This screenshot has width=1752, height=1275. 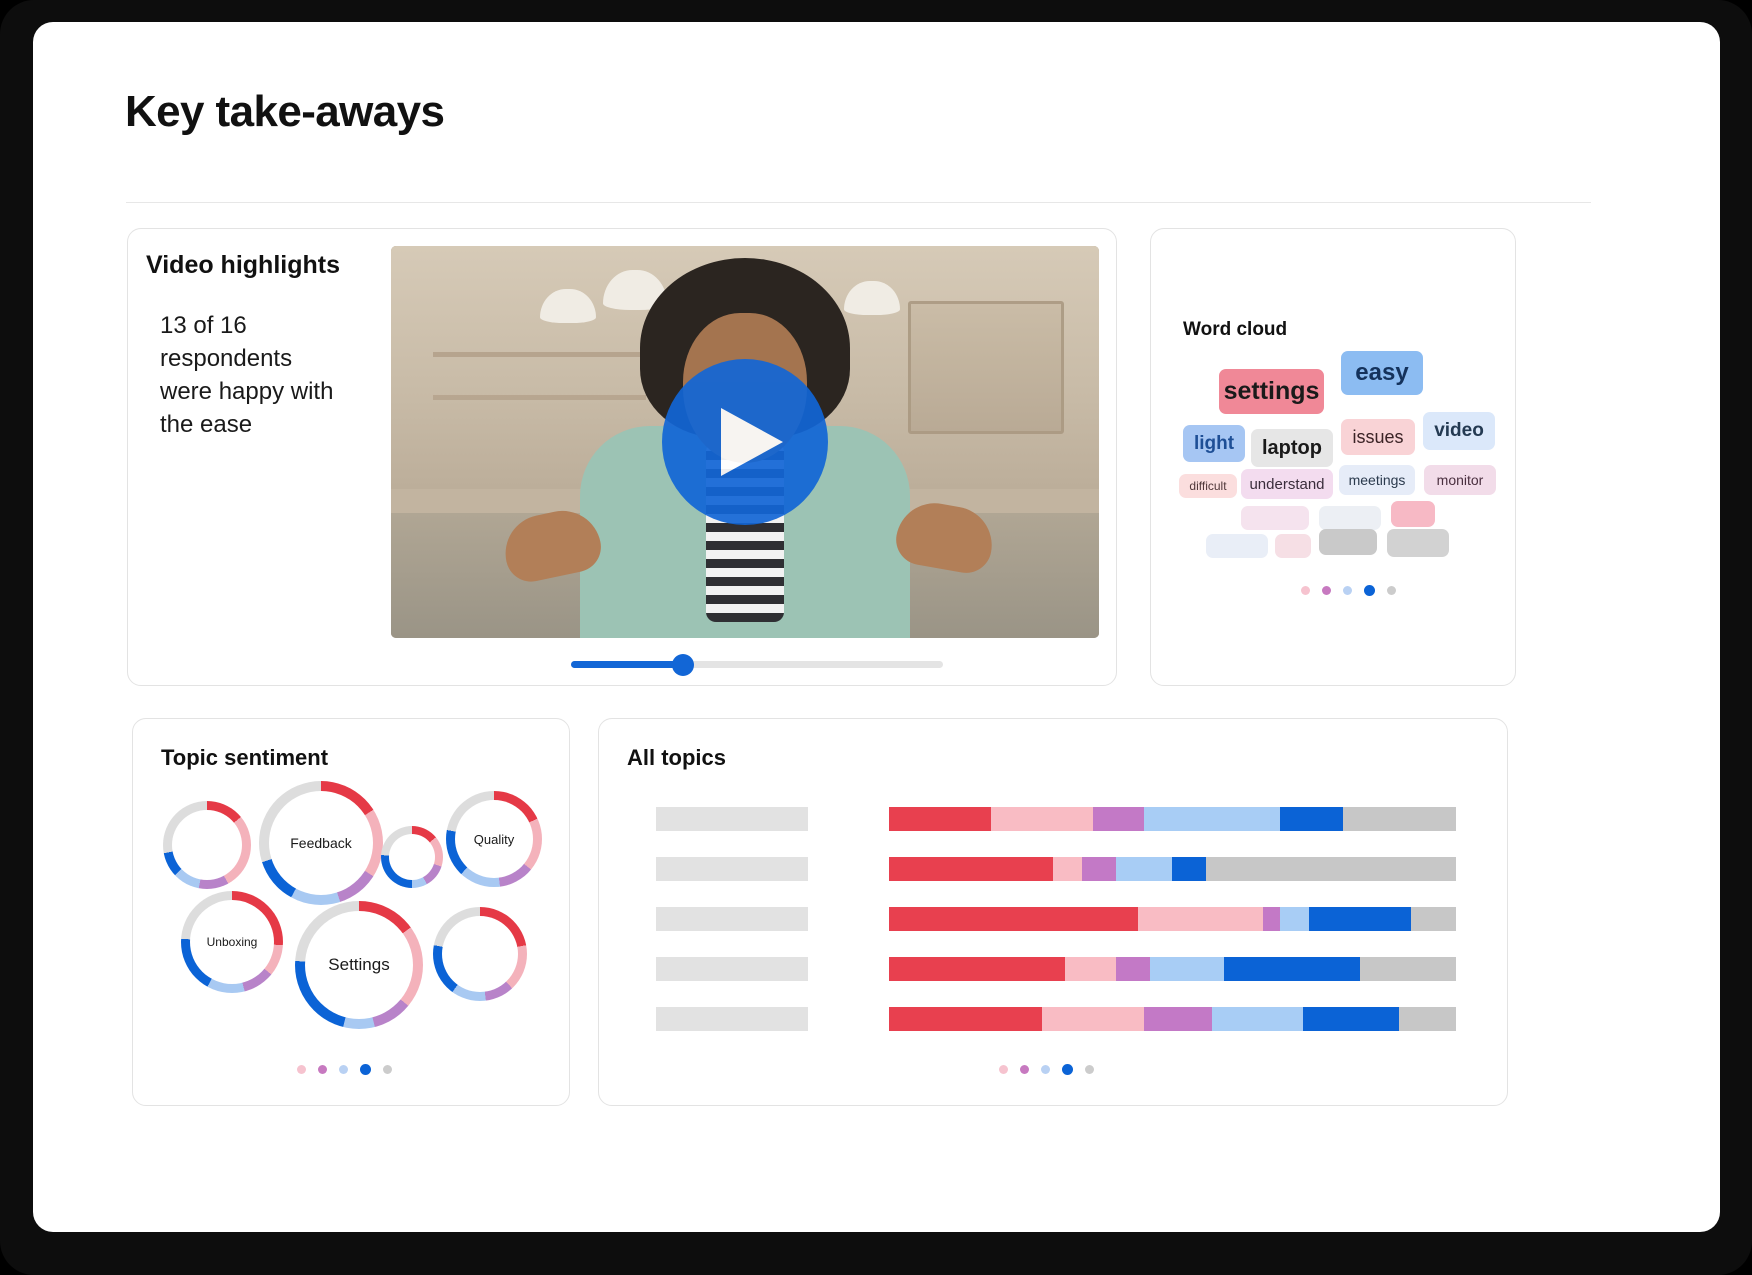 I want to click on word-chip-understand: understand, so click(x=1287, y=484).